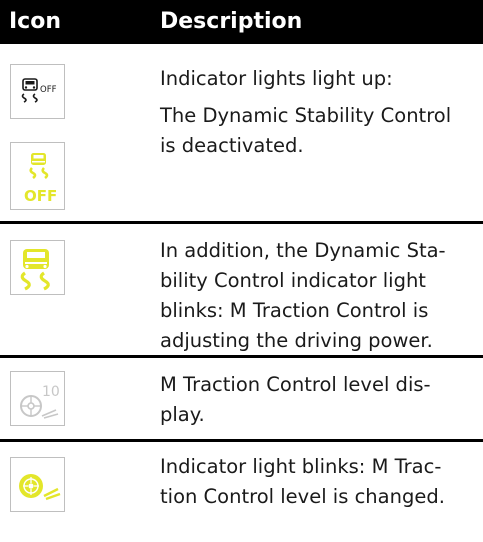  What do you see at coordinates (37, 398) in the screenshot?
I see `traction-control-level-icon: 10` at bounding box center [37, 398].